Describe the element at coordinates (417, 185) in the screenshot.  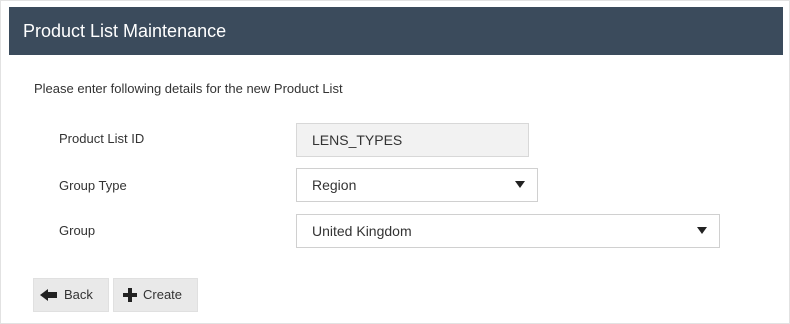
I see `group-type-select: Region` at that location.